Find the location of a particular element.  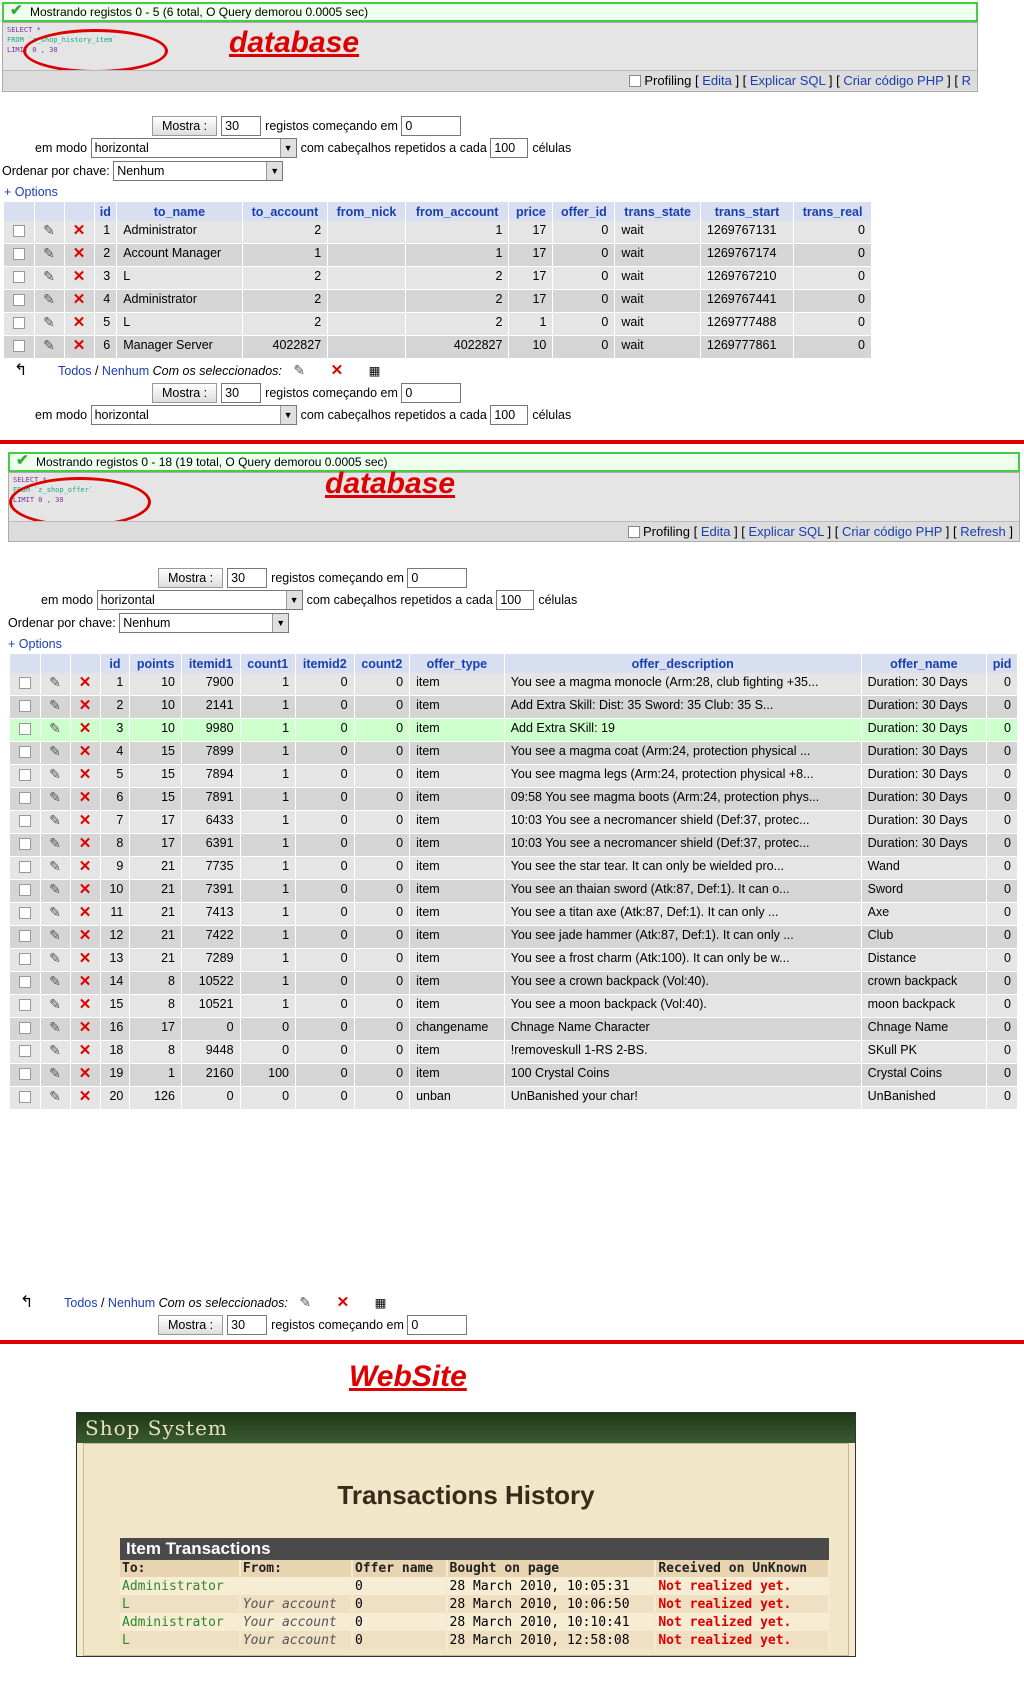

select-none-link: Nenhum is located at coordinates (125, 371).